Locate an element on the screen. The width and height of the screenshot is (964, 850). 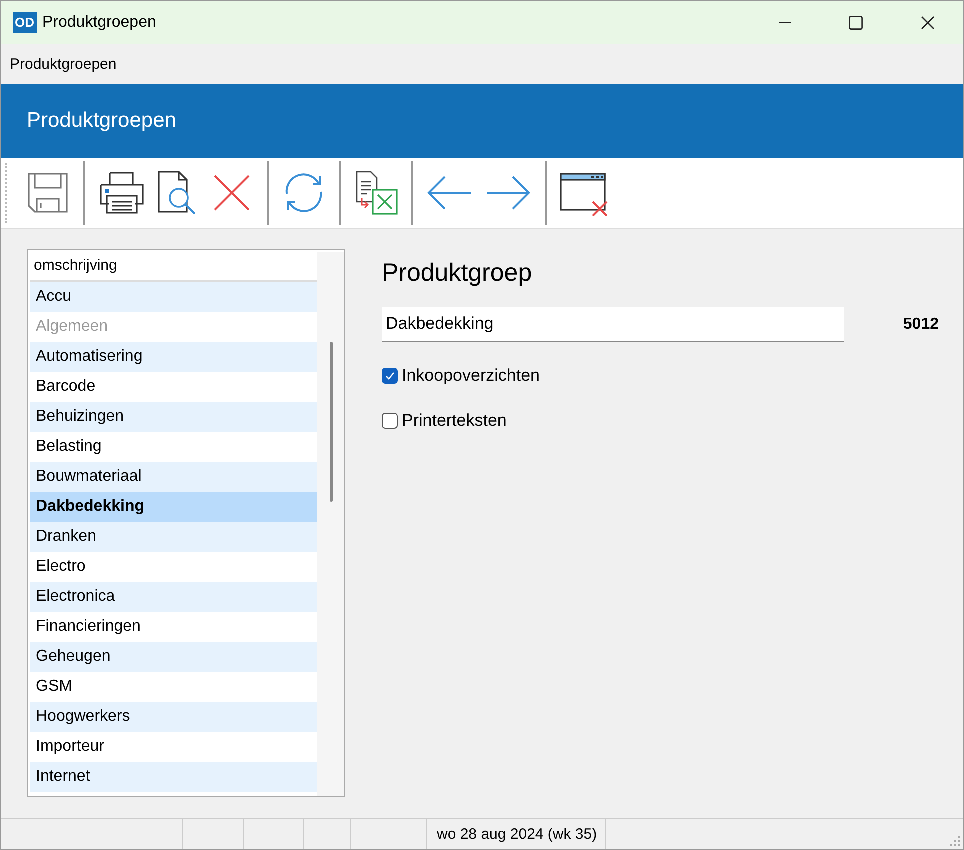
minimize-icon is located at coordinates (785, 23).